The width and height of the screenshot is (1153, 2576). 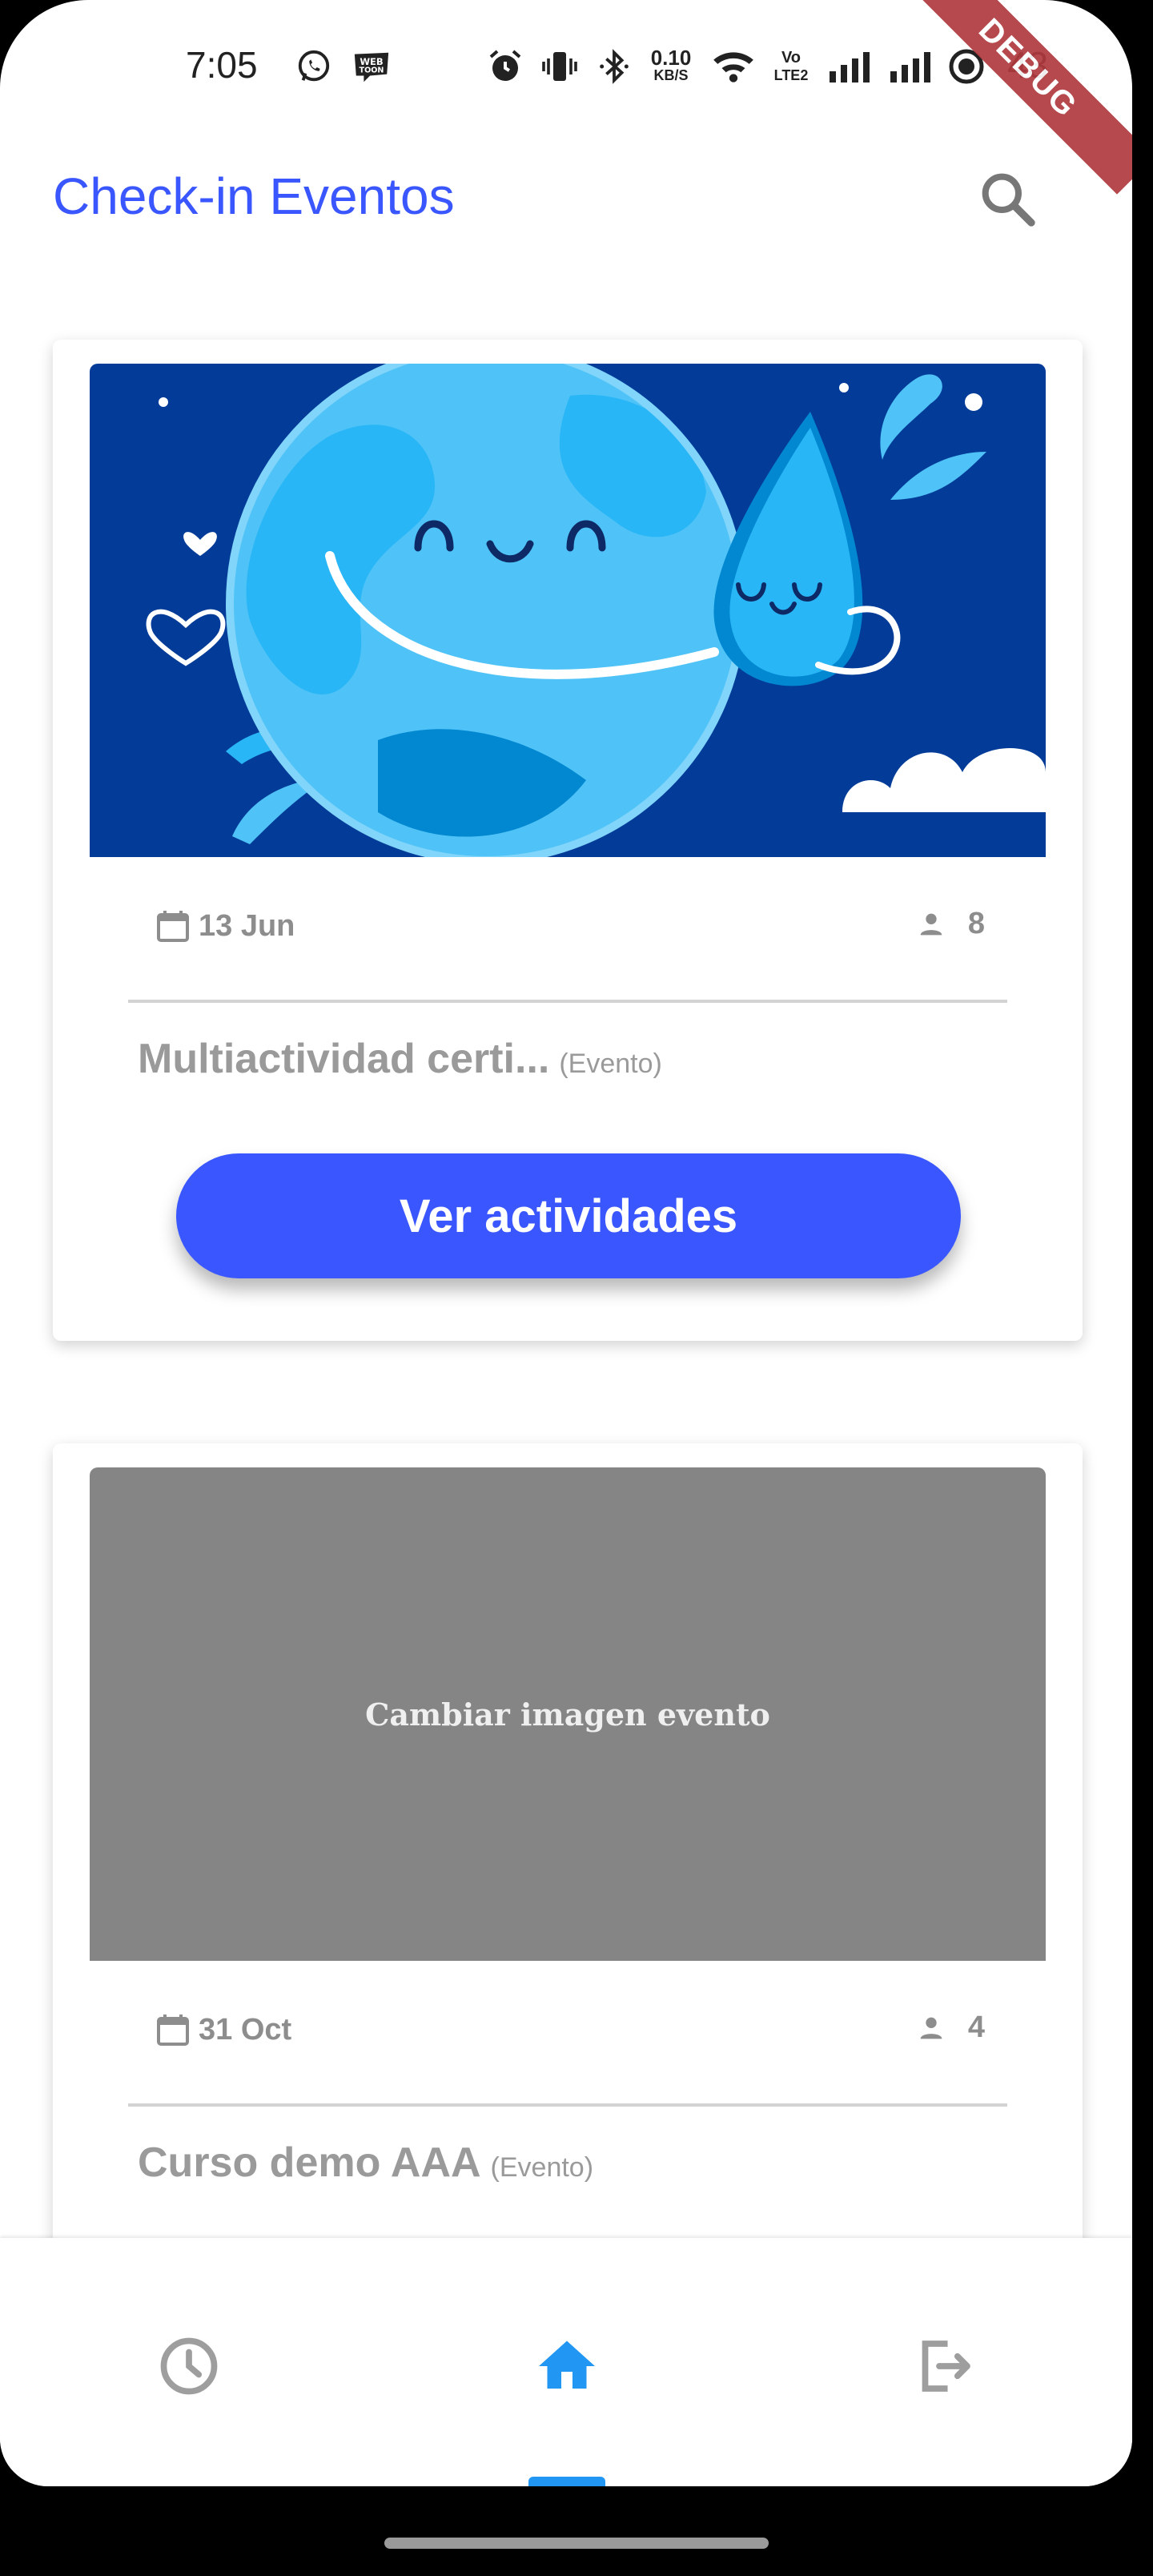 I want to click on bluetooth-icon, so click(x=615, y=66).